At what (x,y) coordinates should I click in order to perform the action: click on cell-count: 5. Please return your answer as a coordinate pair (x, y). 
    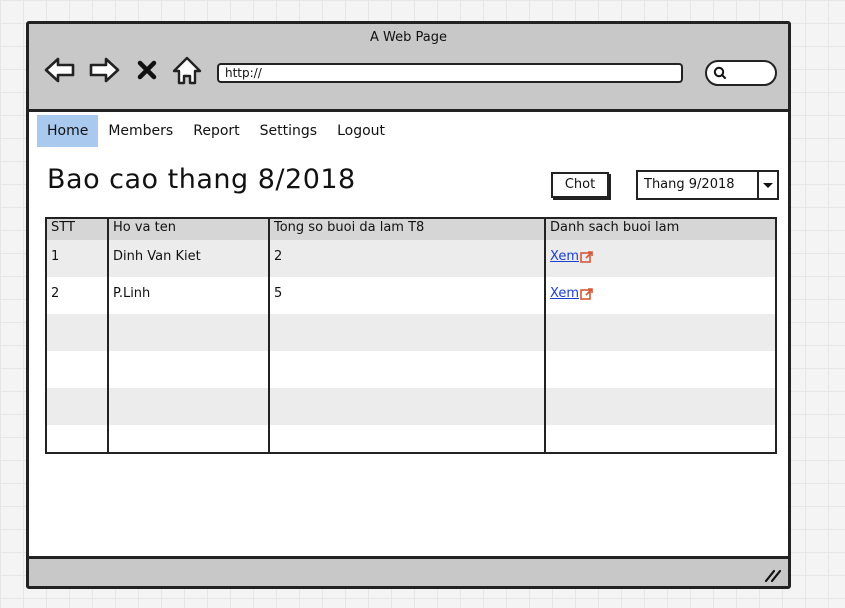
    Looking at the image, I should click on (406, 295).